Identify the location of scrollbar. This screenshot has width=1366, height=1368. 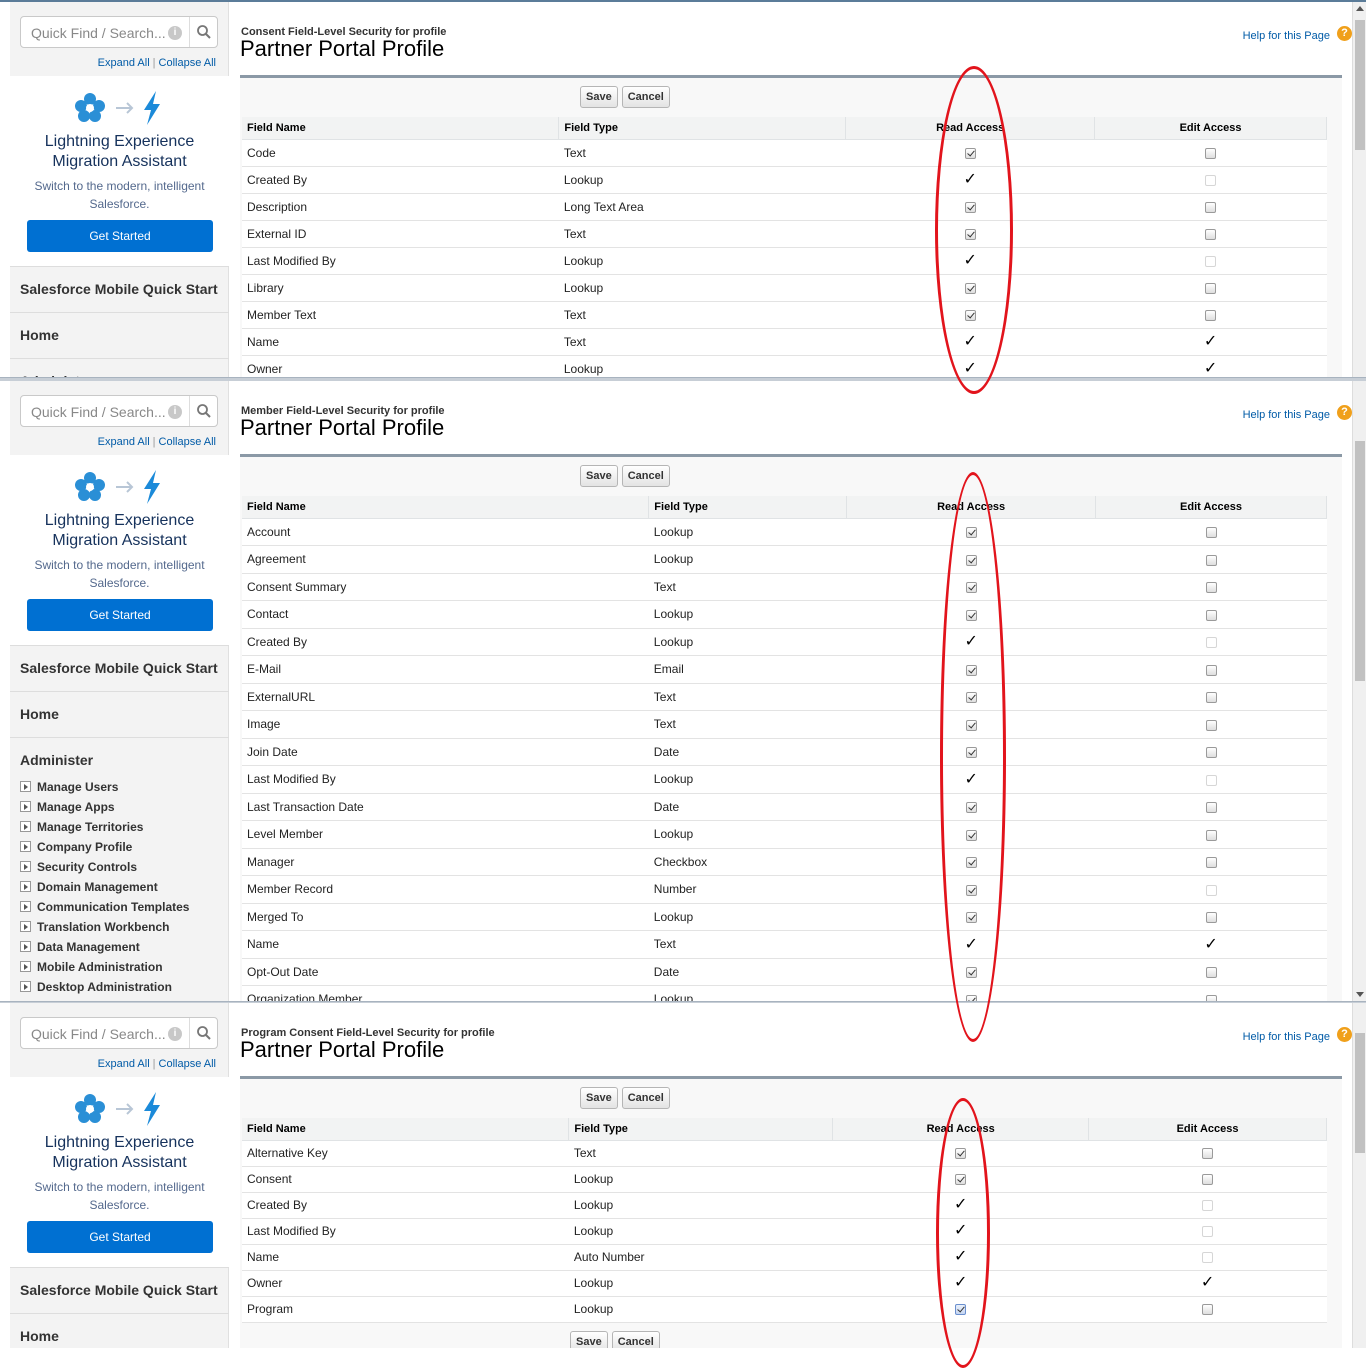
(1359, 691).